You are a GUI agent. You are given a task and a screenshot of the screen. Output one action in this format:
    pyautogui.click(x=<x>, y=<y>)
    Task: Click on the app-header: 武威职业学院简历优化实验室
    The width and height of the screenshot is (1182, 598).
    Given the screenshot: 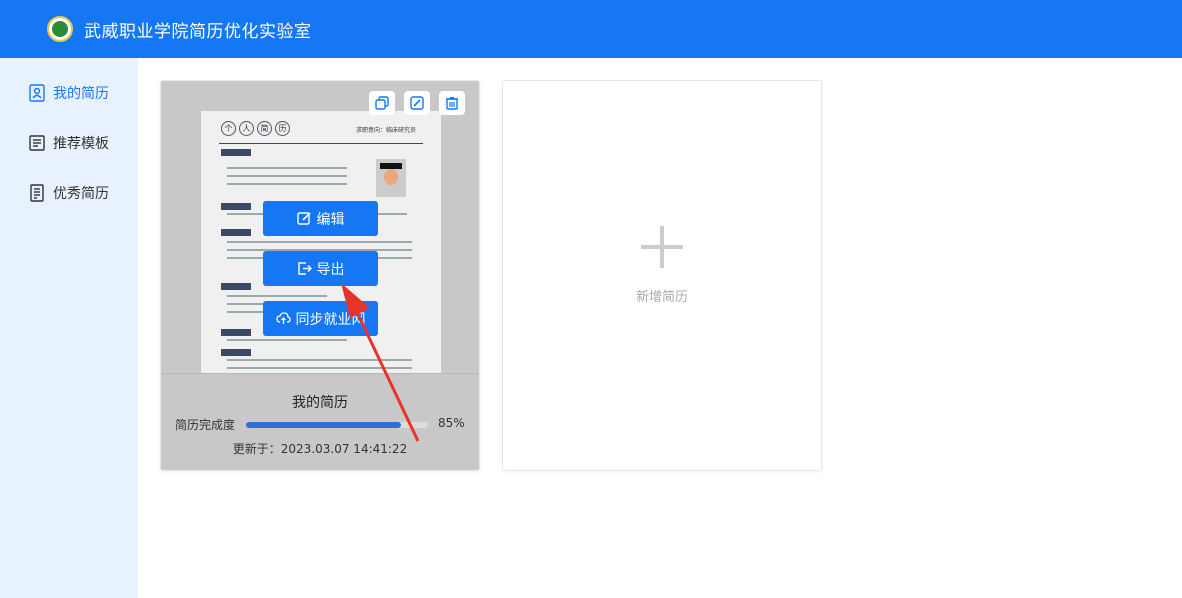 What is the action you would take?
    pyautogui.click(x=591, y=29)
    